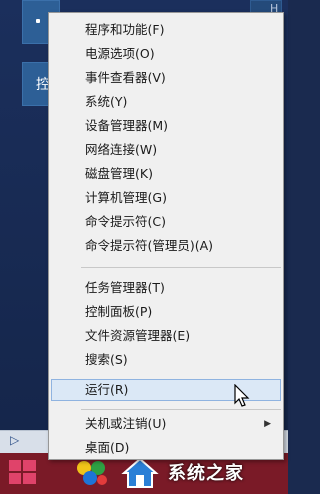 Image resolution: width=320 pixels, height=494 pixels. Describe the element at coordinates (166, 288) in the screenshot. I see `menu-item-task-manager: 任务管理器(T)` at that location.